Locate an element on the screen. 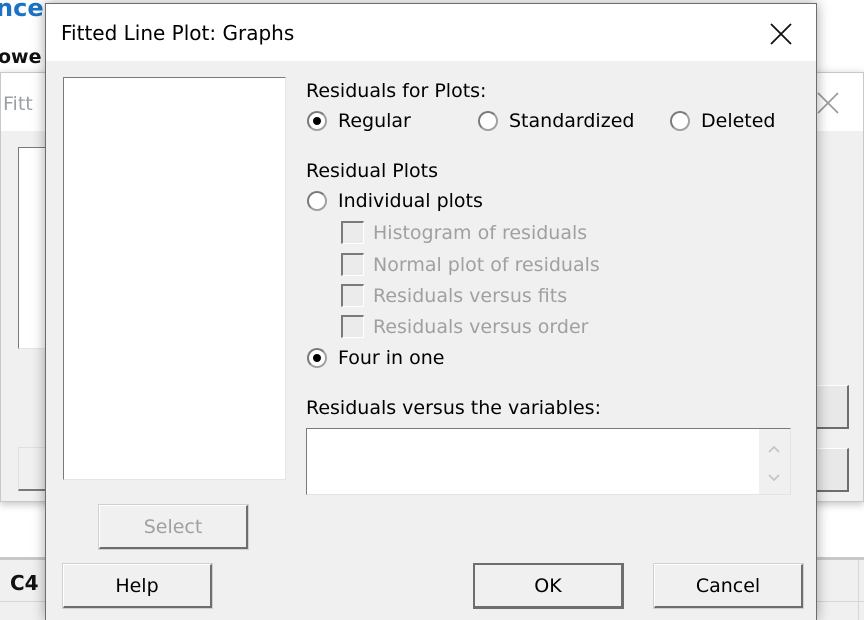  residuals-vs-variables-input is located at coordinates (548, 461).